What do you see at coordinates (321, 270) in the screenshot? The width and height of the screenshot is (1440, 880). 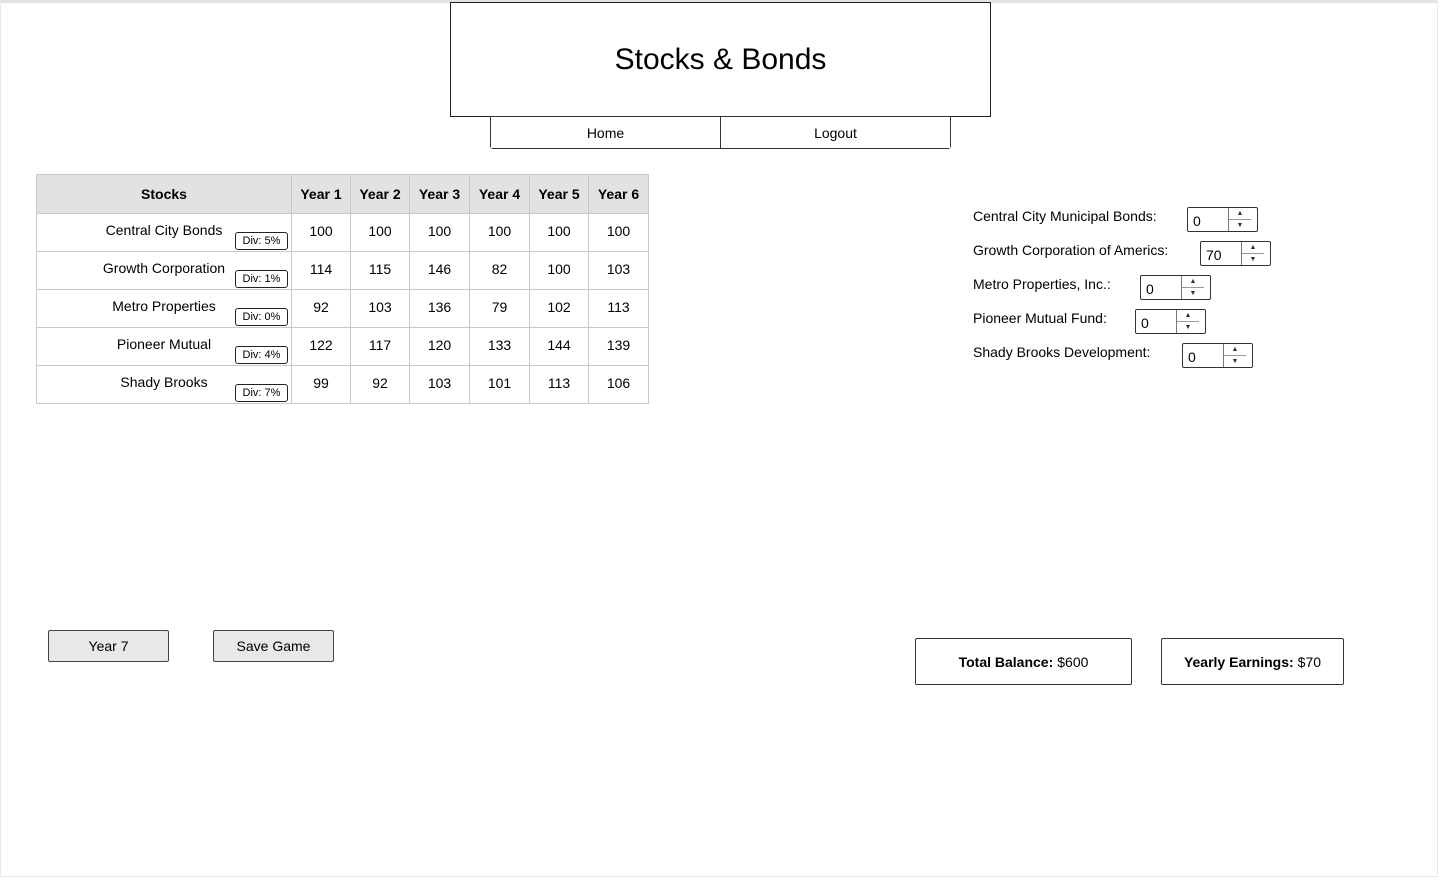 I see `price-cell: 114` at bounding box center [321, 270].